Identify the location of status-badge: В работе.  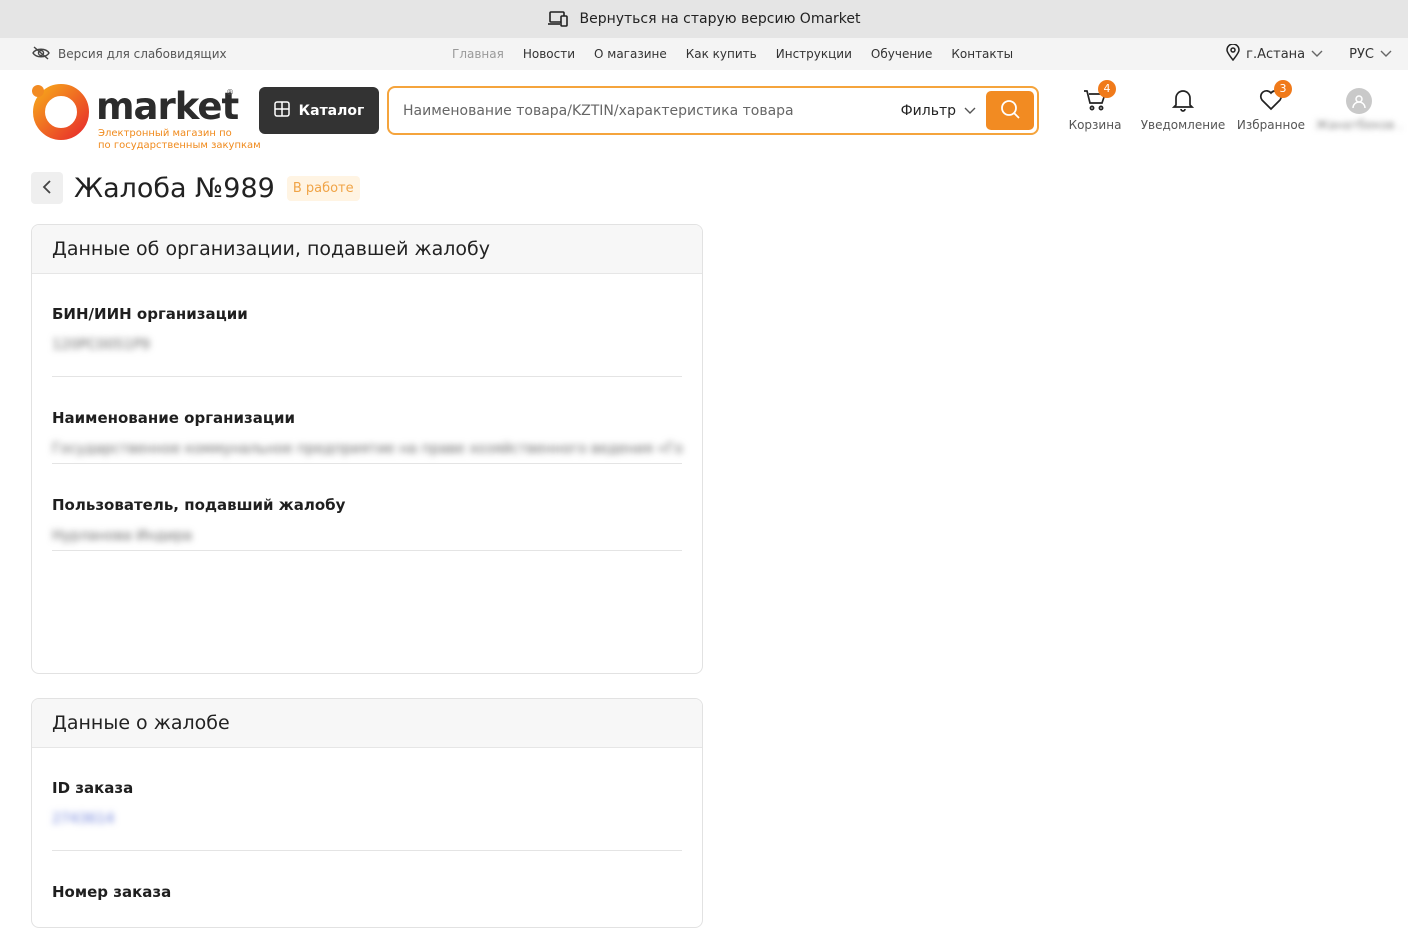
(323, 188).